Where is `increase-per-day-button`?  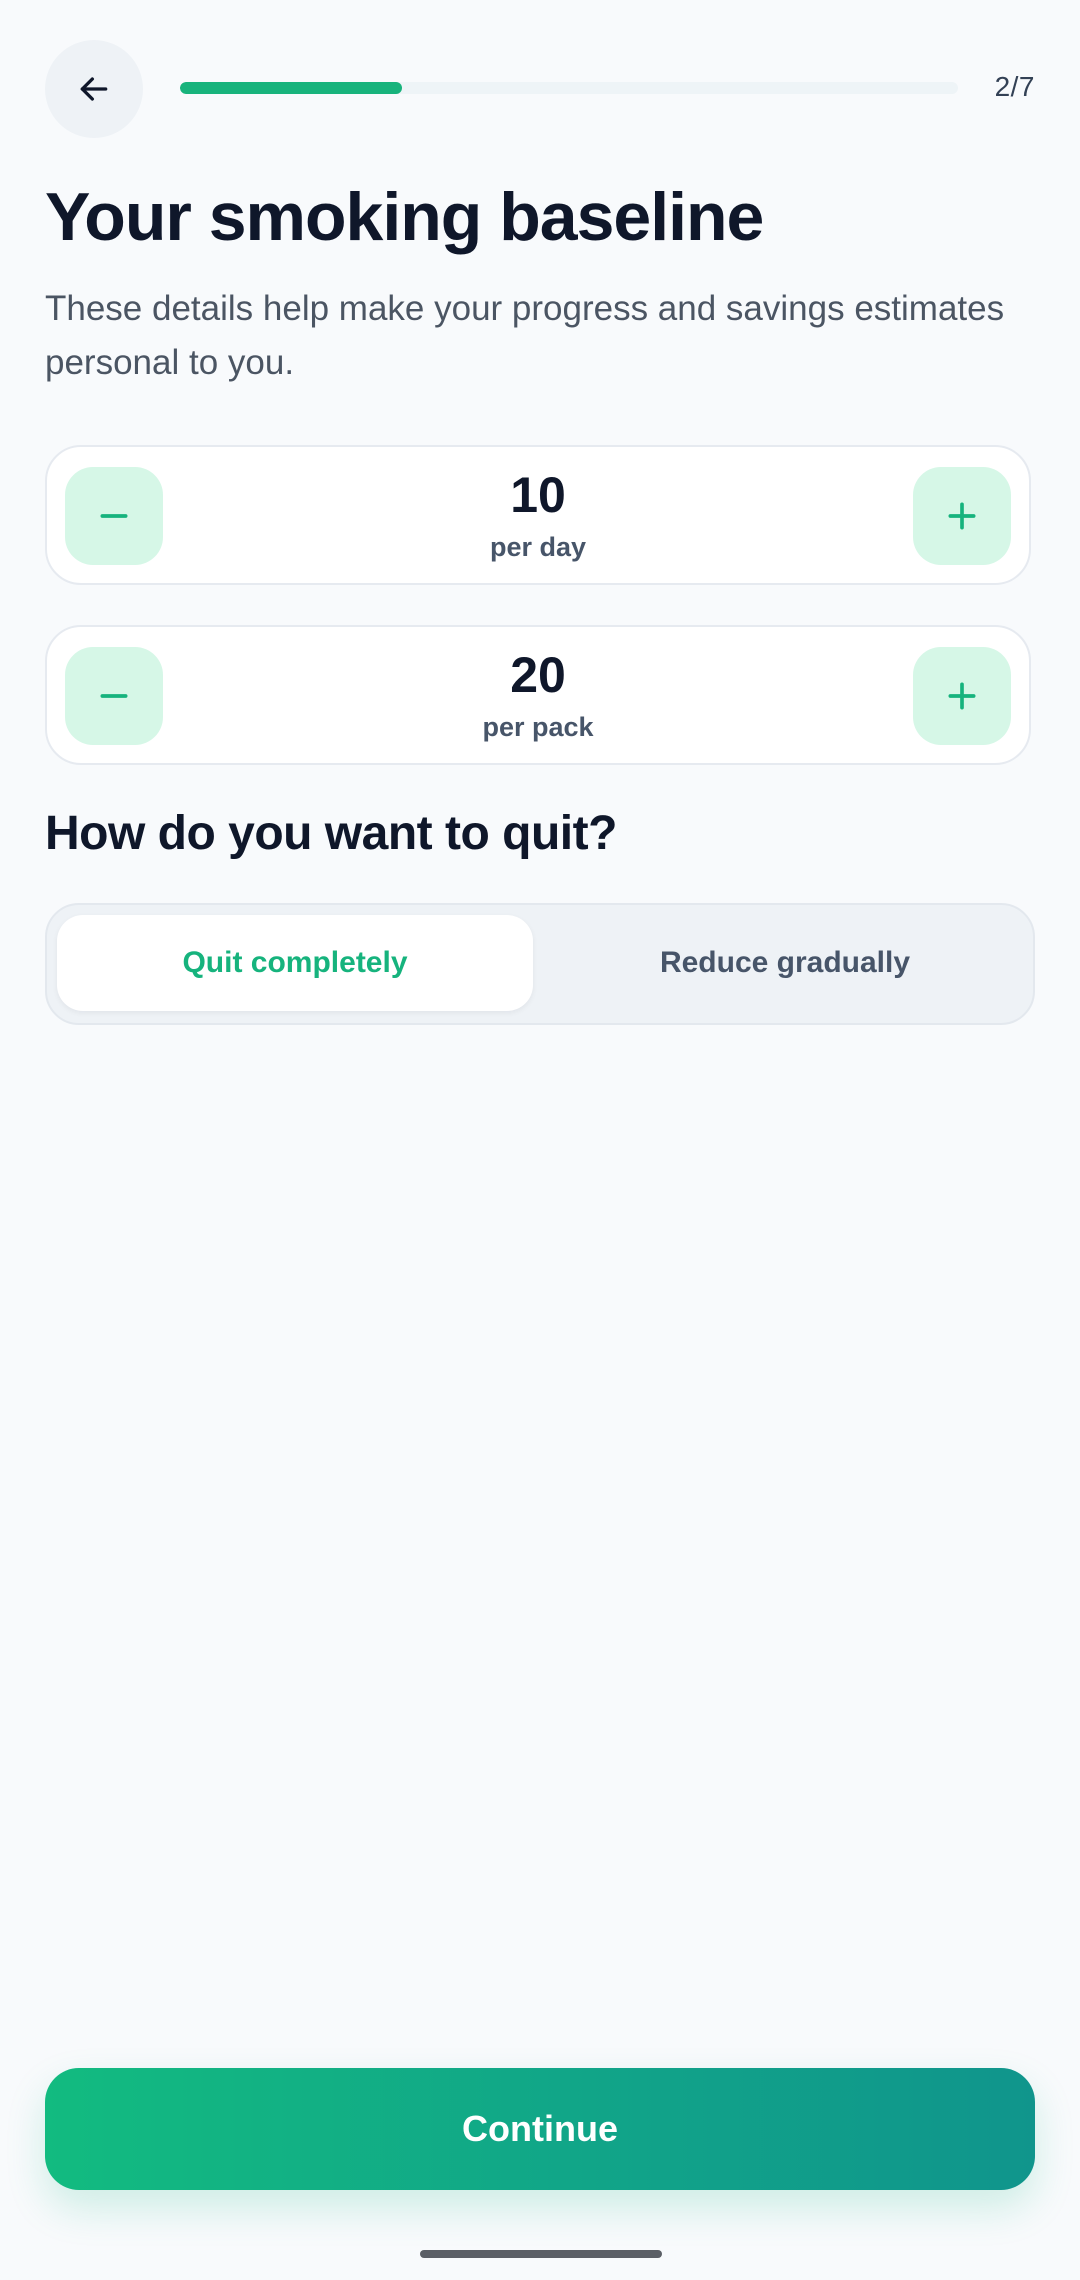
increase-per-day-button is located at coordinates (962, 516).